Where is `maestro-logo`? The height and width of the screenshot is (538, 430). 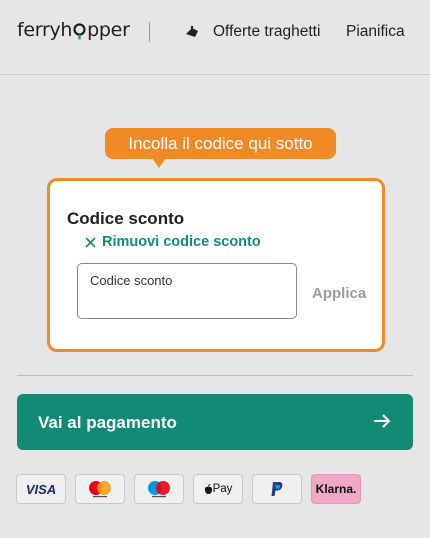
maestro-logo is located at coordinates (159, 489).